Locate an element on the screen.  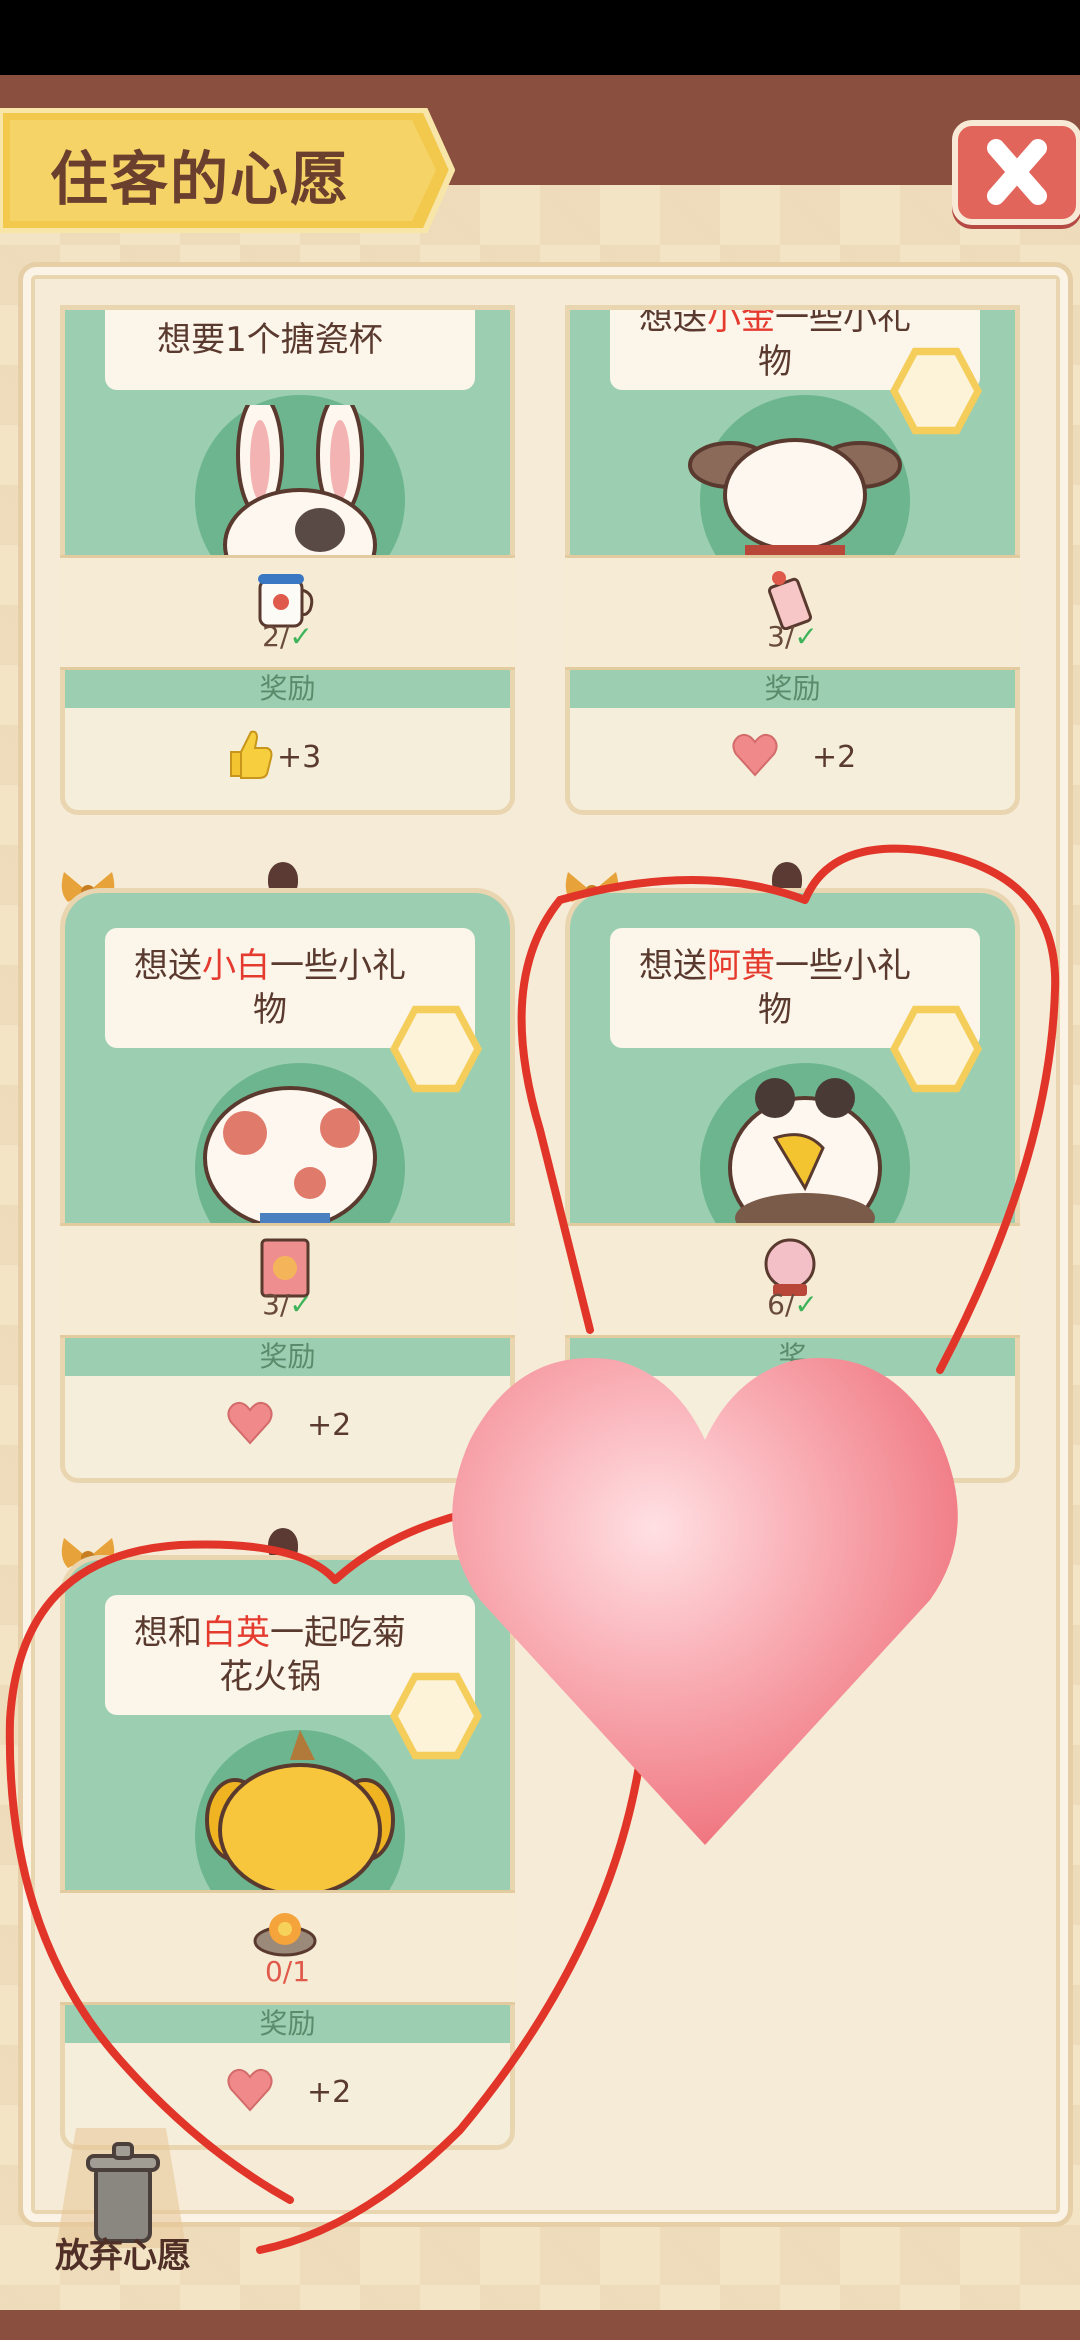
reward-section: 奖 is located at coordinates (792, 1410).